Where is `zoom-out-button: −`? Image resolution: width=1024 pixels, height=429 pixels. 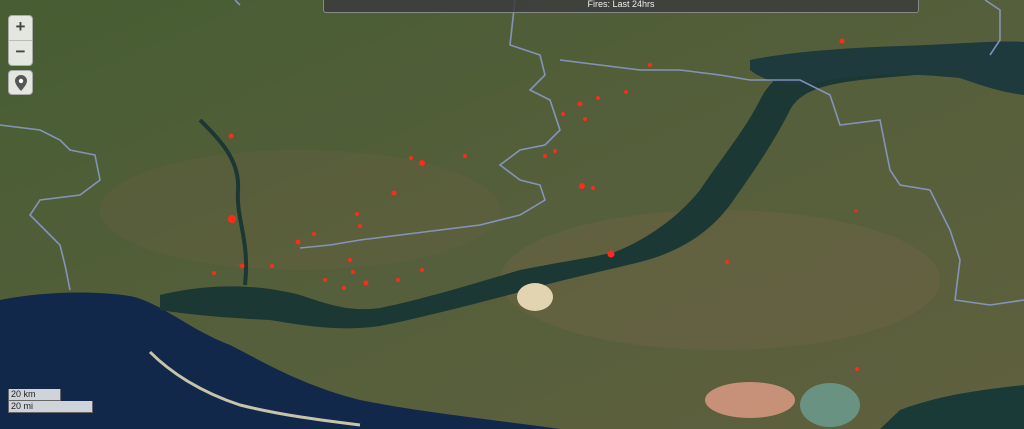
zoom-out-button: − is located at coordinates (20, 52).